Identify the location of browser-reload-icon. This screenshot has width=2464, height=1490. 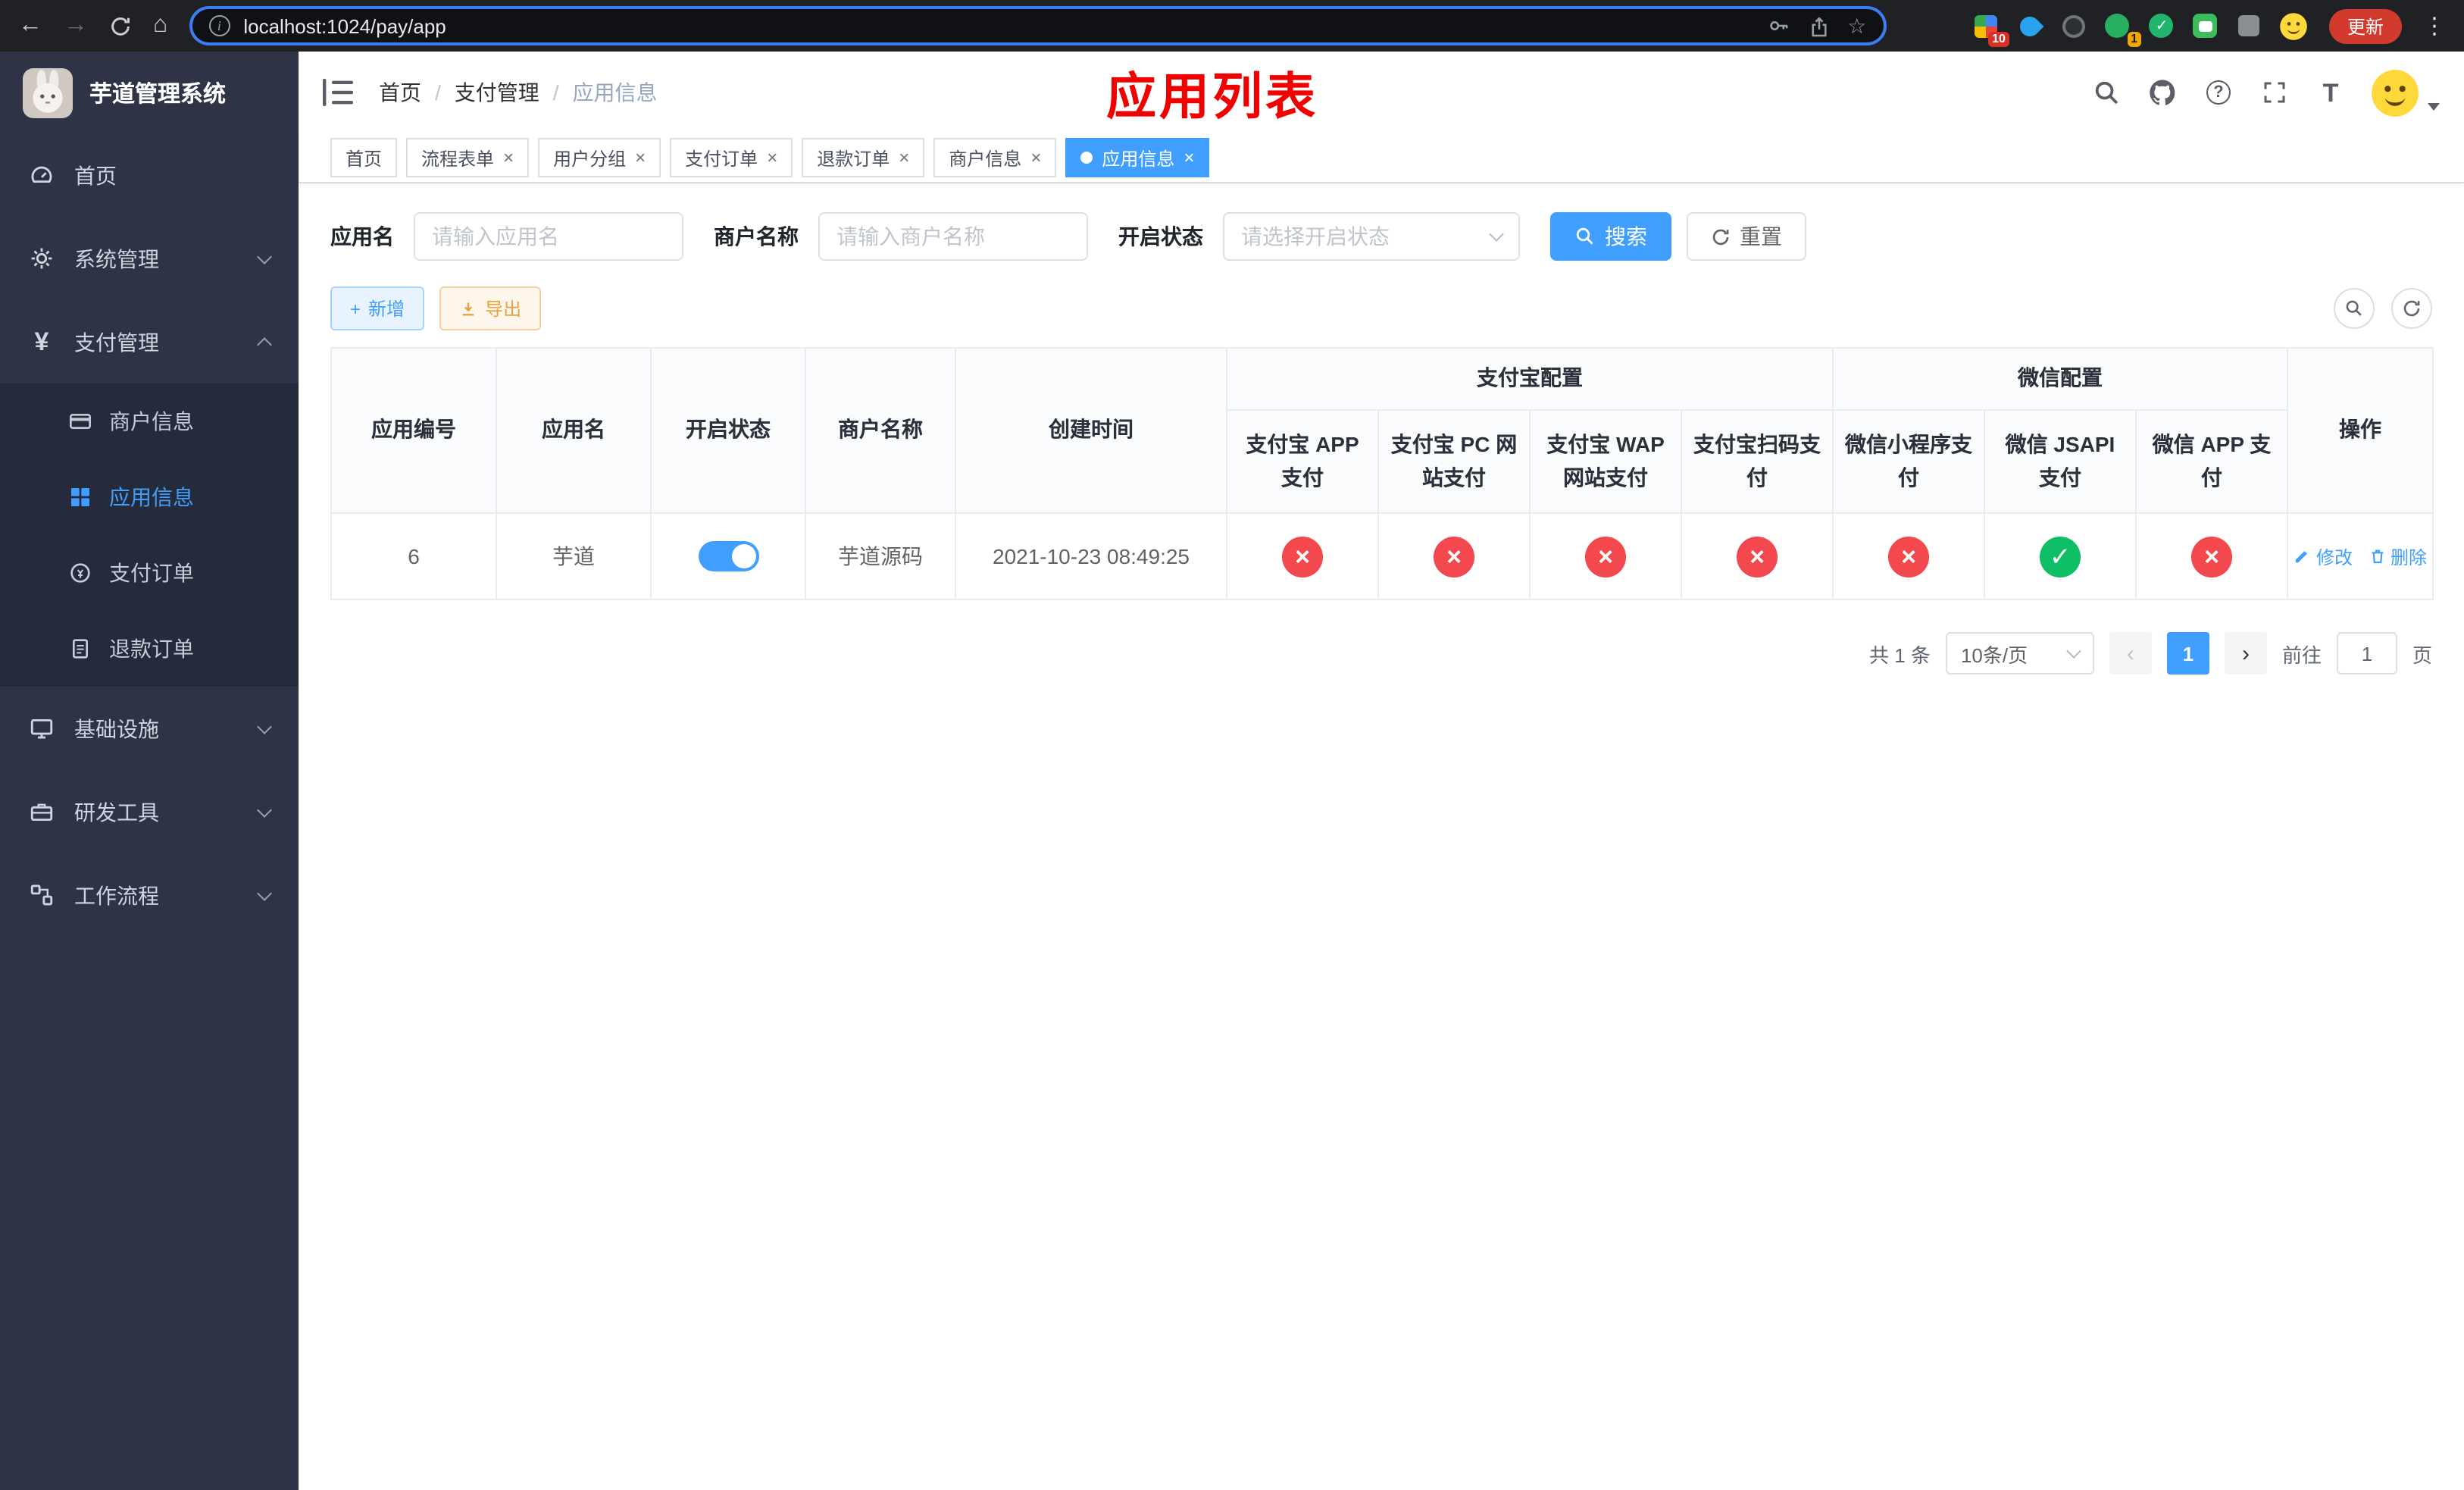
(120, 26).